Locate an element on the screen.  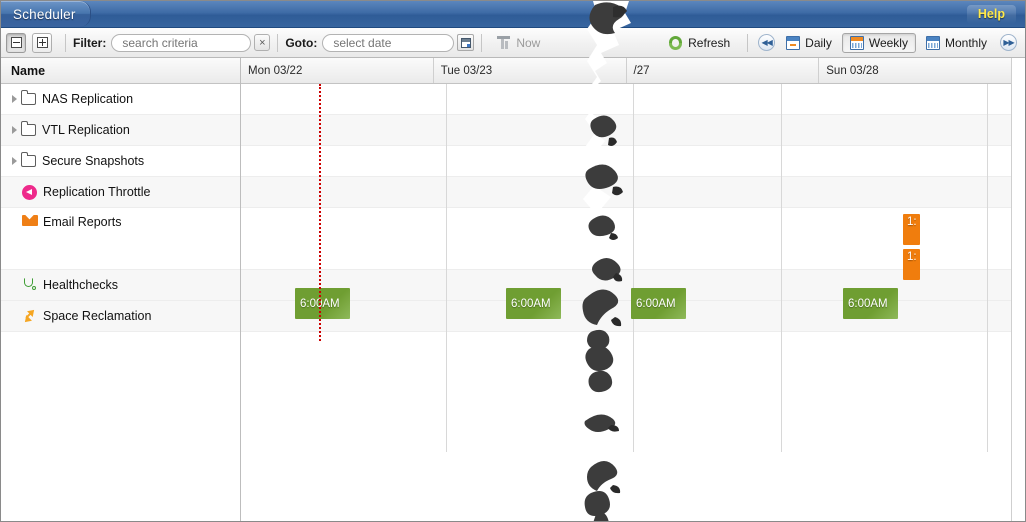
window-title: Scheduler is located at coordinates (44, 14).